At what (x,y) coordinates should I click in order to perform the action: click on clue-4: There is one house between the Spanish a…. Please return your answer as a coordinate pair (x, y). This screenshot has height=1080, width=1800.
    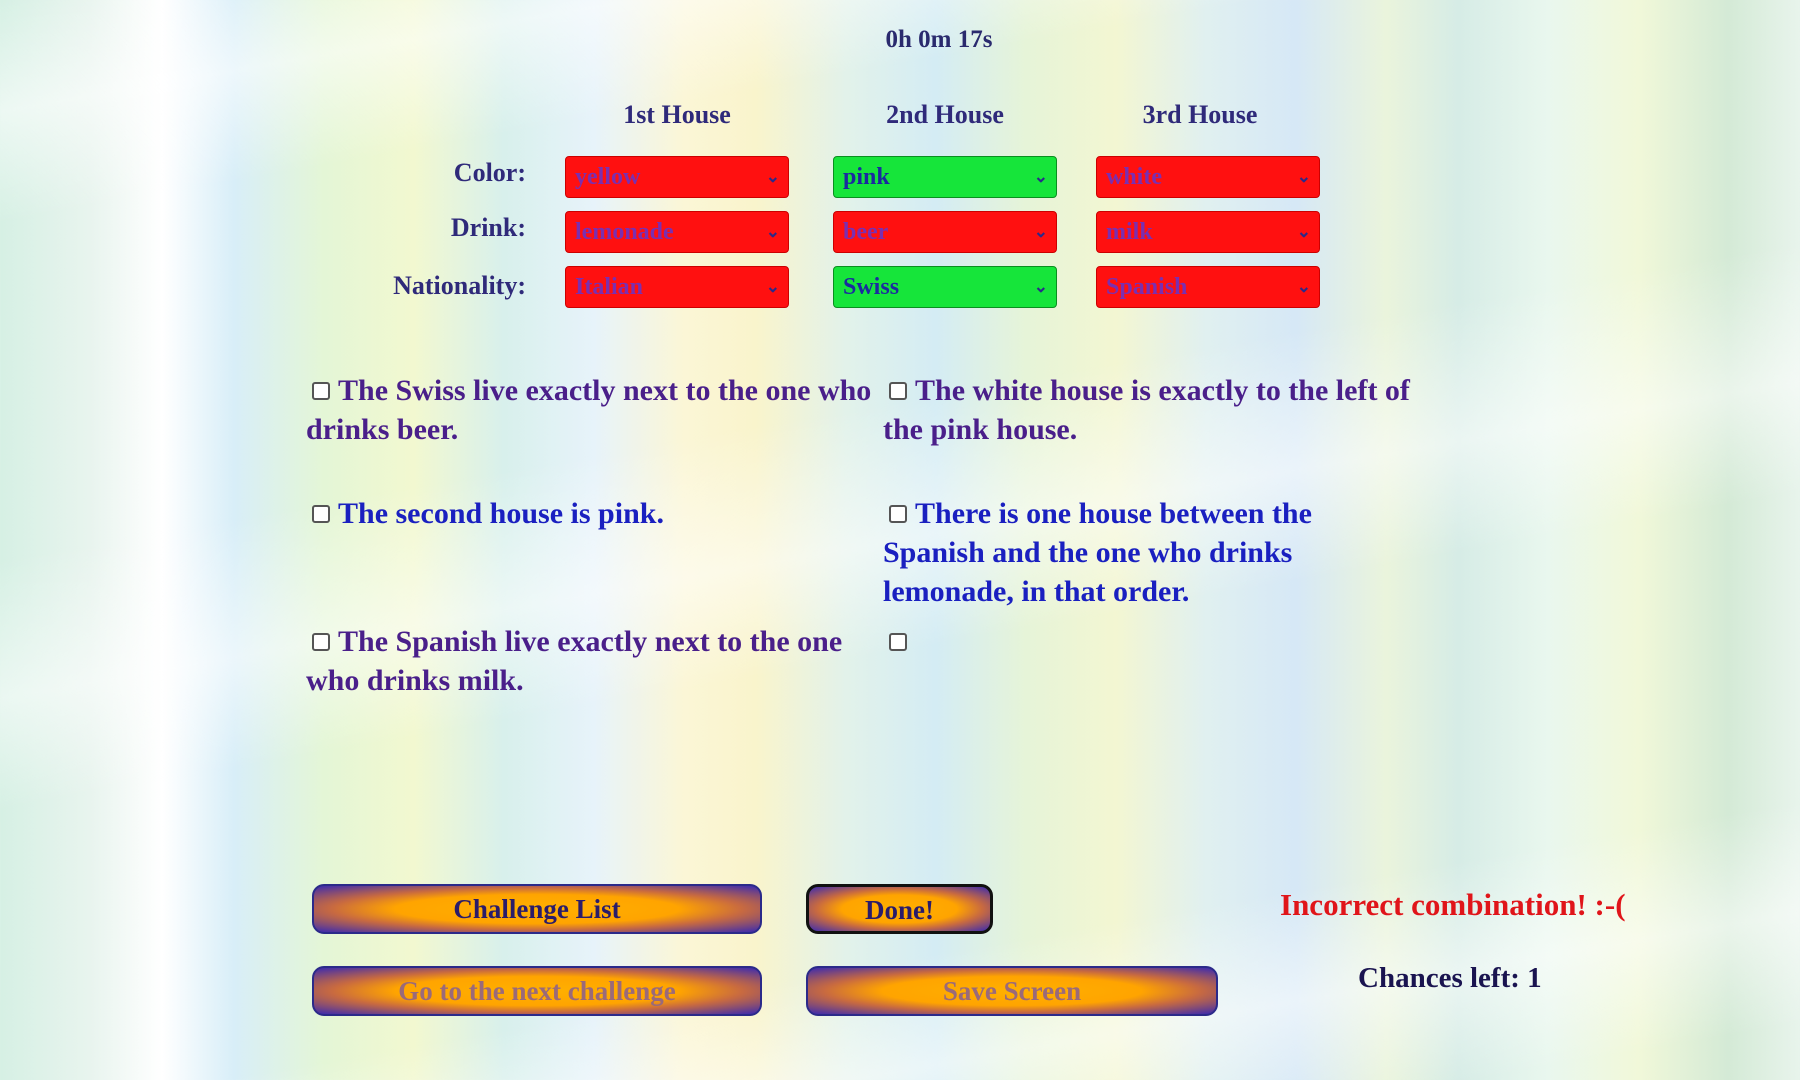
    Looking at the image, I should click on (1097, 552).